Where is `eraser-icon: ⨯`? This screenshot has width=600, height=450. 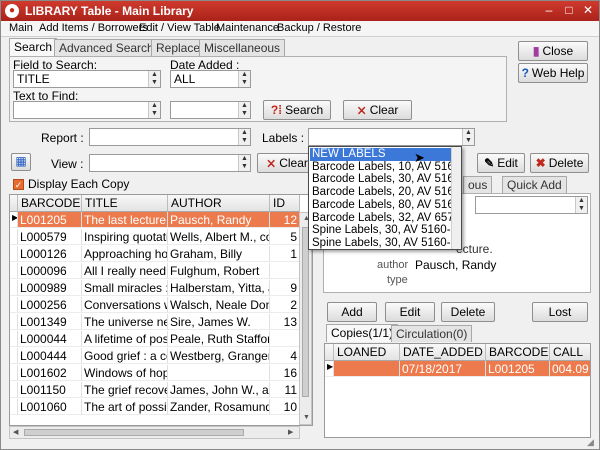
eraser-icon: ⨯ is located at coordinates (271, 163).